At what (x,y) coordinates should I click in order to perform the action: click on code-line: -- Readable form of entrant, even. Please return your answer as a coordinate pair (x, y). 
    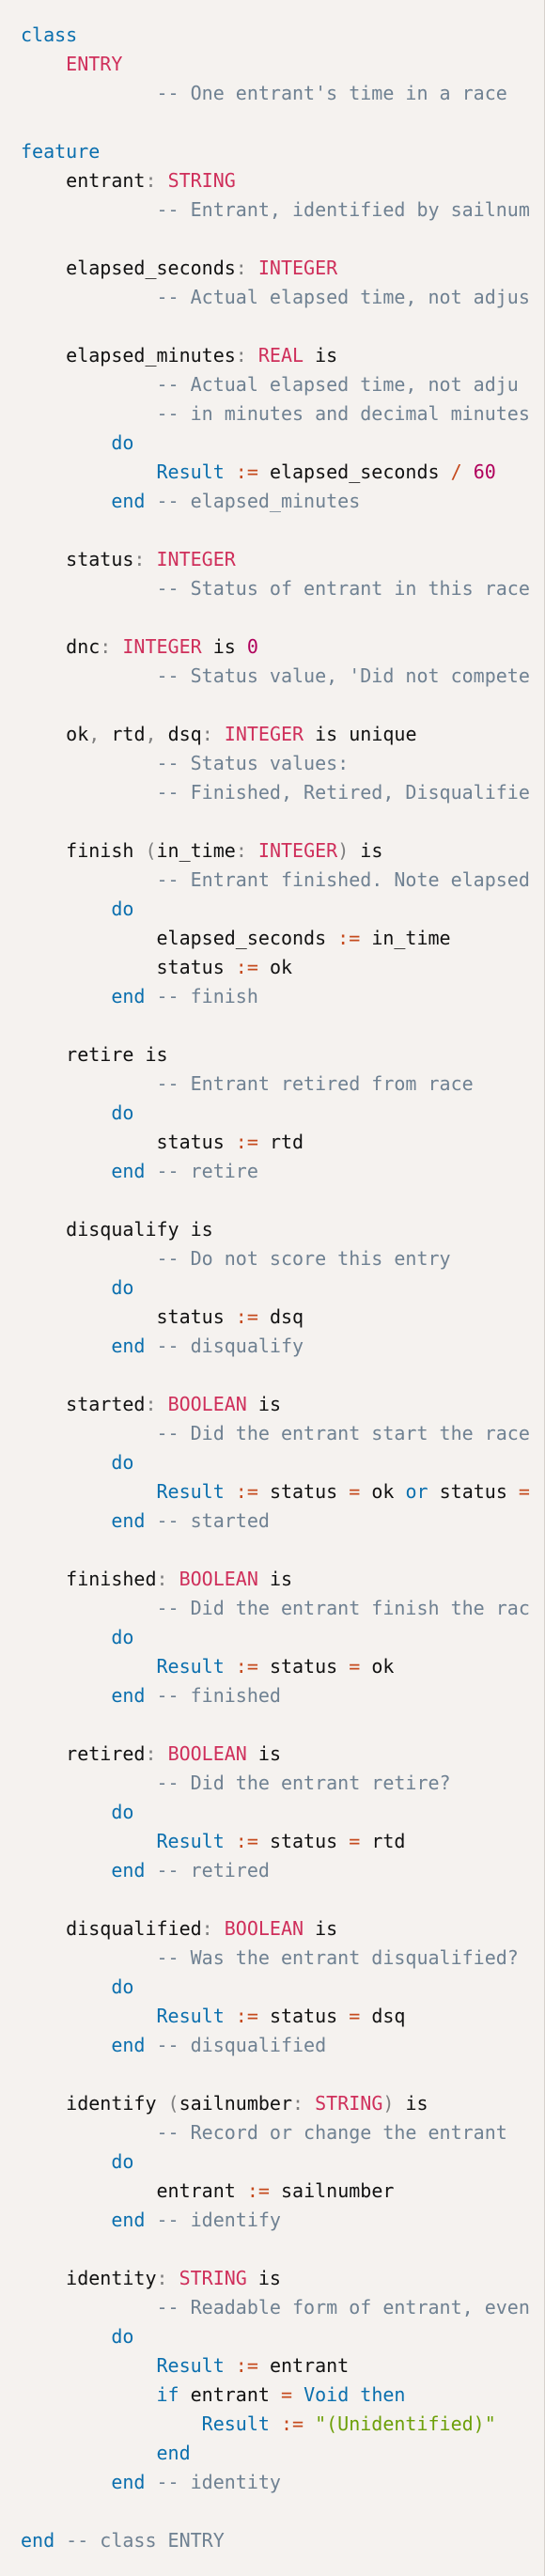
    Looking at the image, I should click on (276, 2307).